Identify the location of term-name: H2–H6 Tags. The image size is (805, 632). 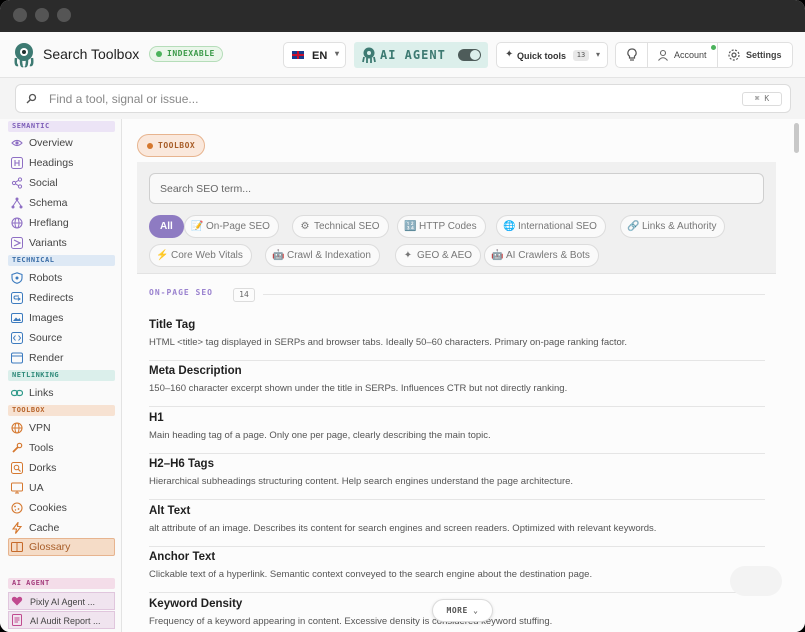
(181, 464).